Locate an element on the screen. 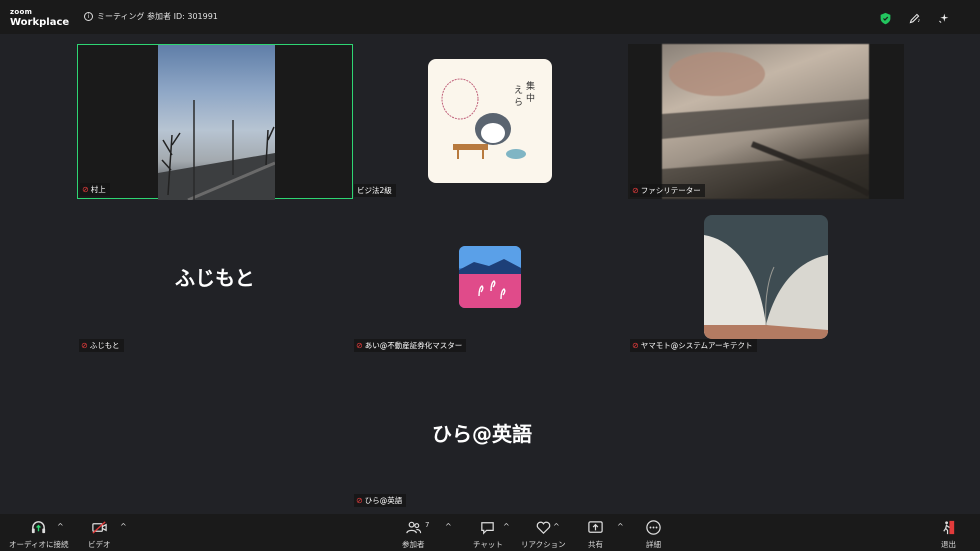  participant-name-tag: ⊘ ひら@英語 is located at coordinates (380, 500).